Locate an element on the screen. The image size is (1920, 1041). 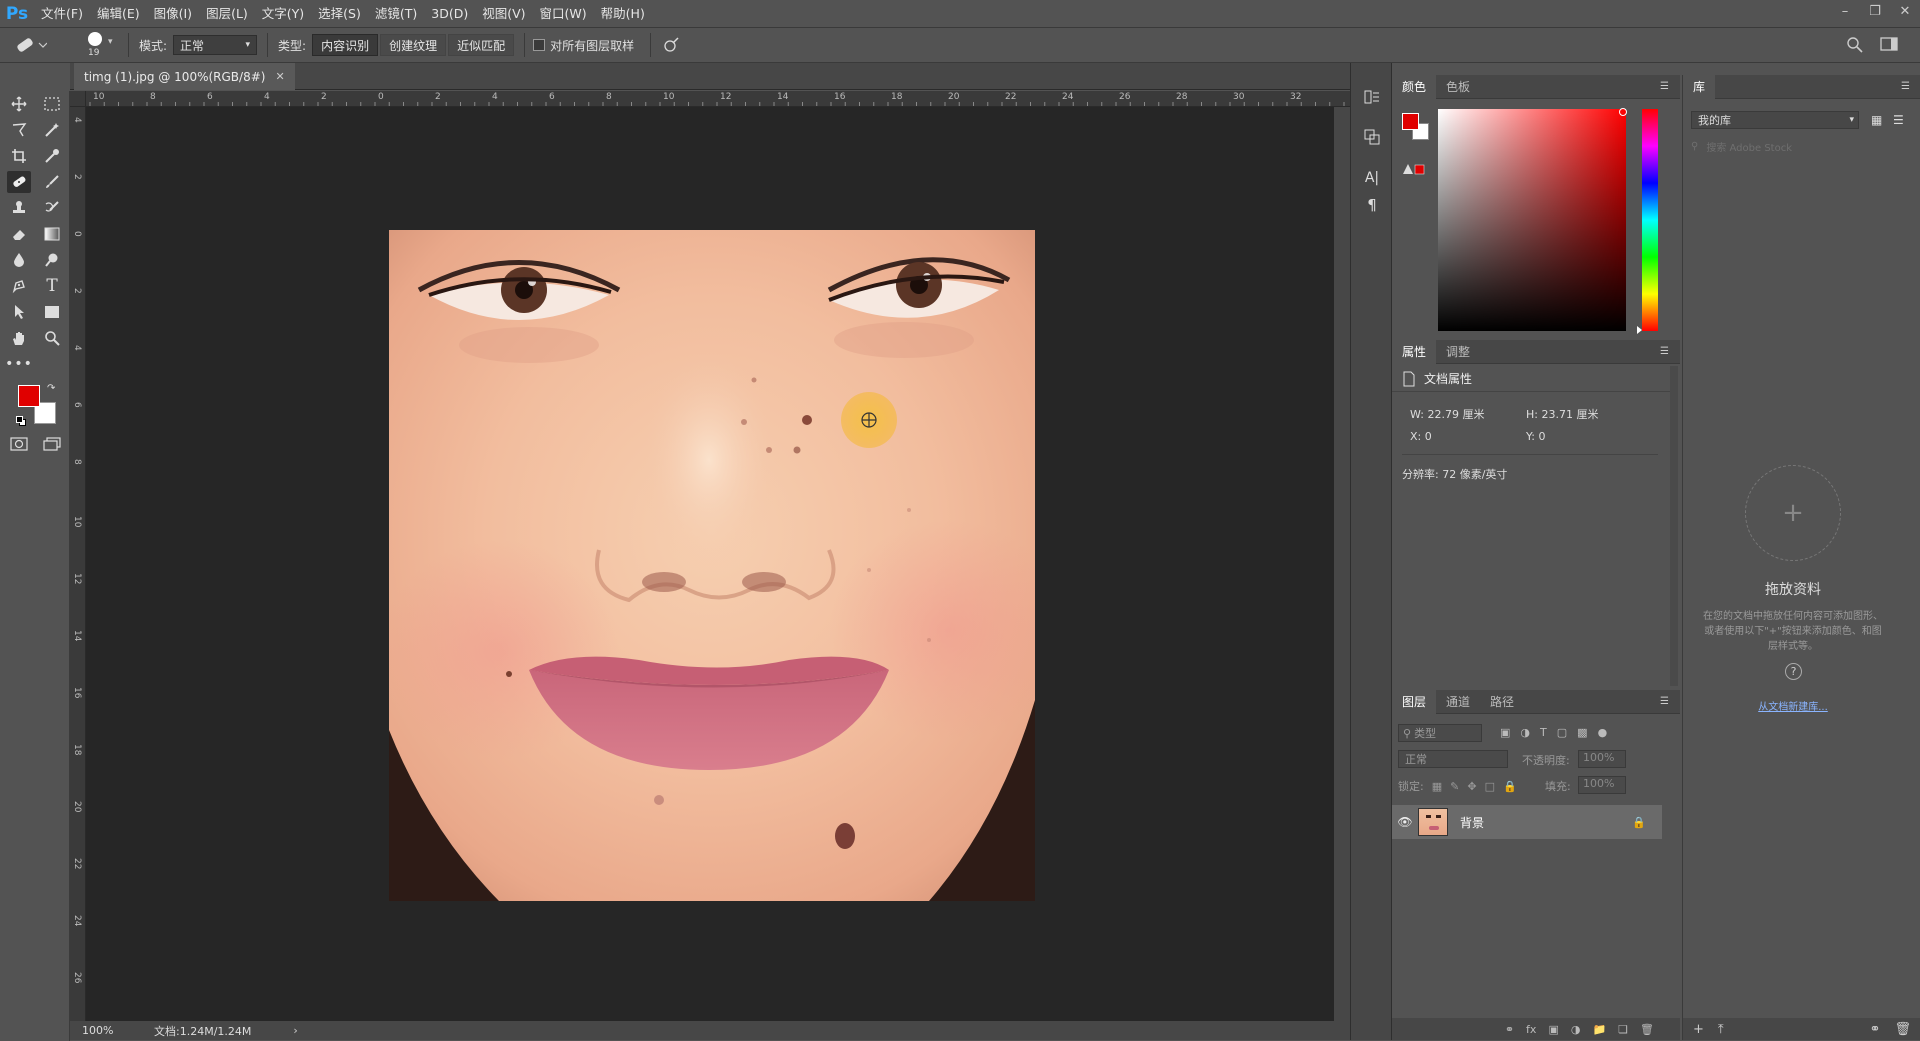
move-tool-icon is located at coordinates (19, 104).